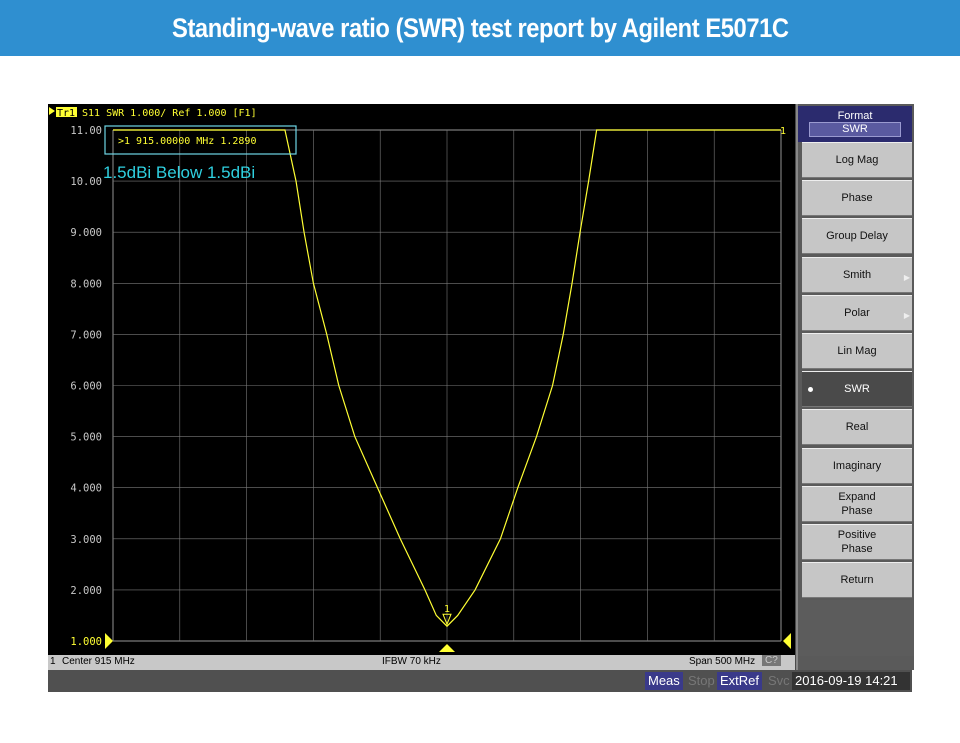 The image size is (960, 743). What do you see at coordinates (66, 113) in the screenshot?
I see `trace-label: Tr1` at bounding box center [66, 113].